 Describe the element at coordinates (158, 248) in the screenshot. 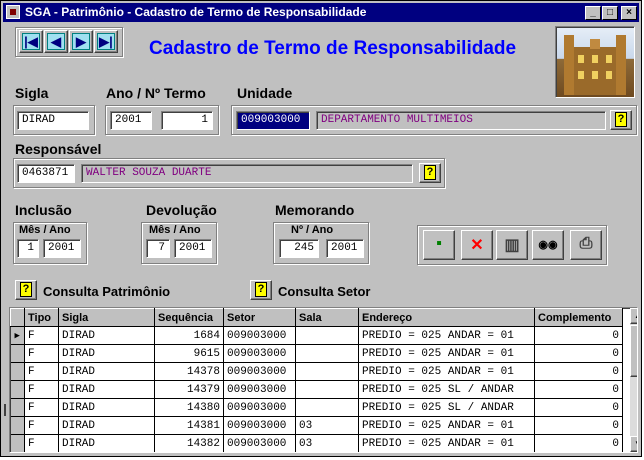

I see `devolucao-mes-input: 7` at that location.